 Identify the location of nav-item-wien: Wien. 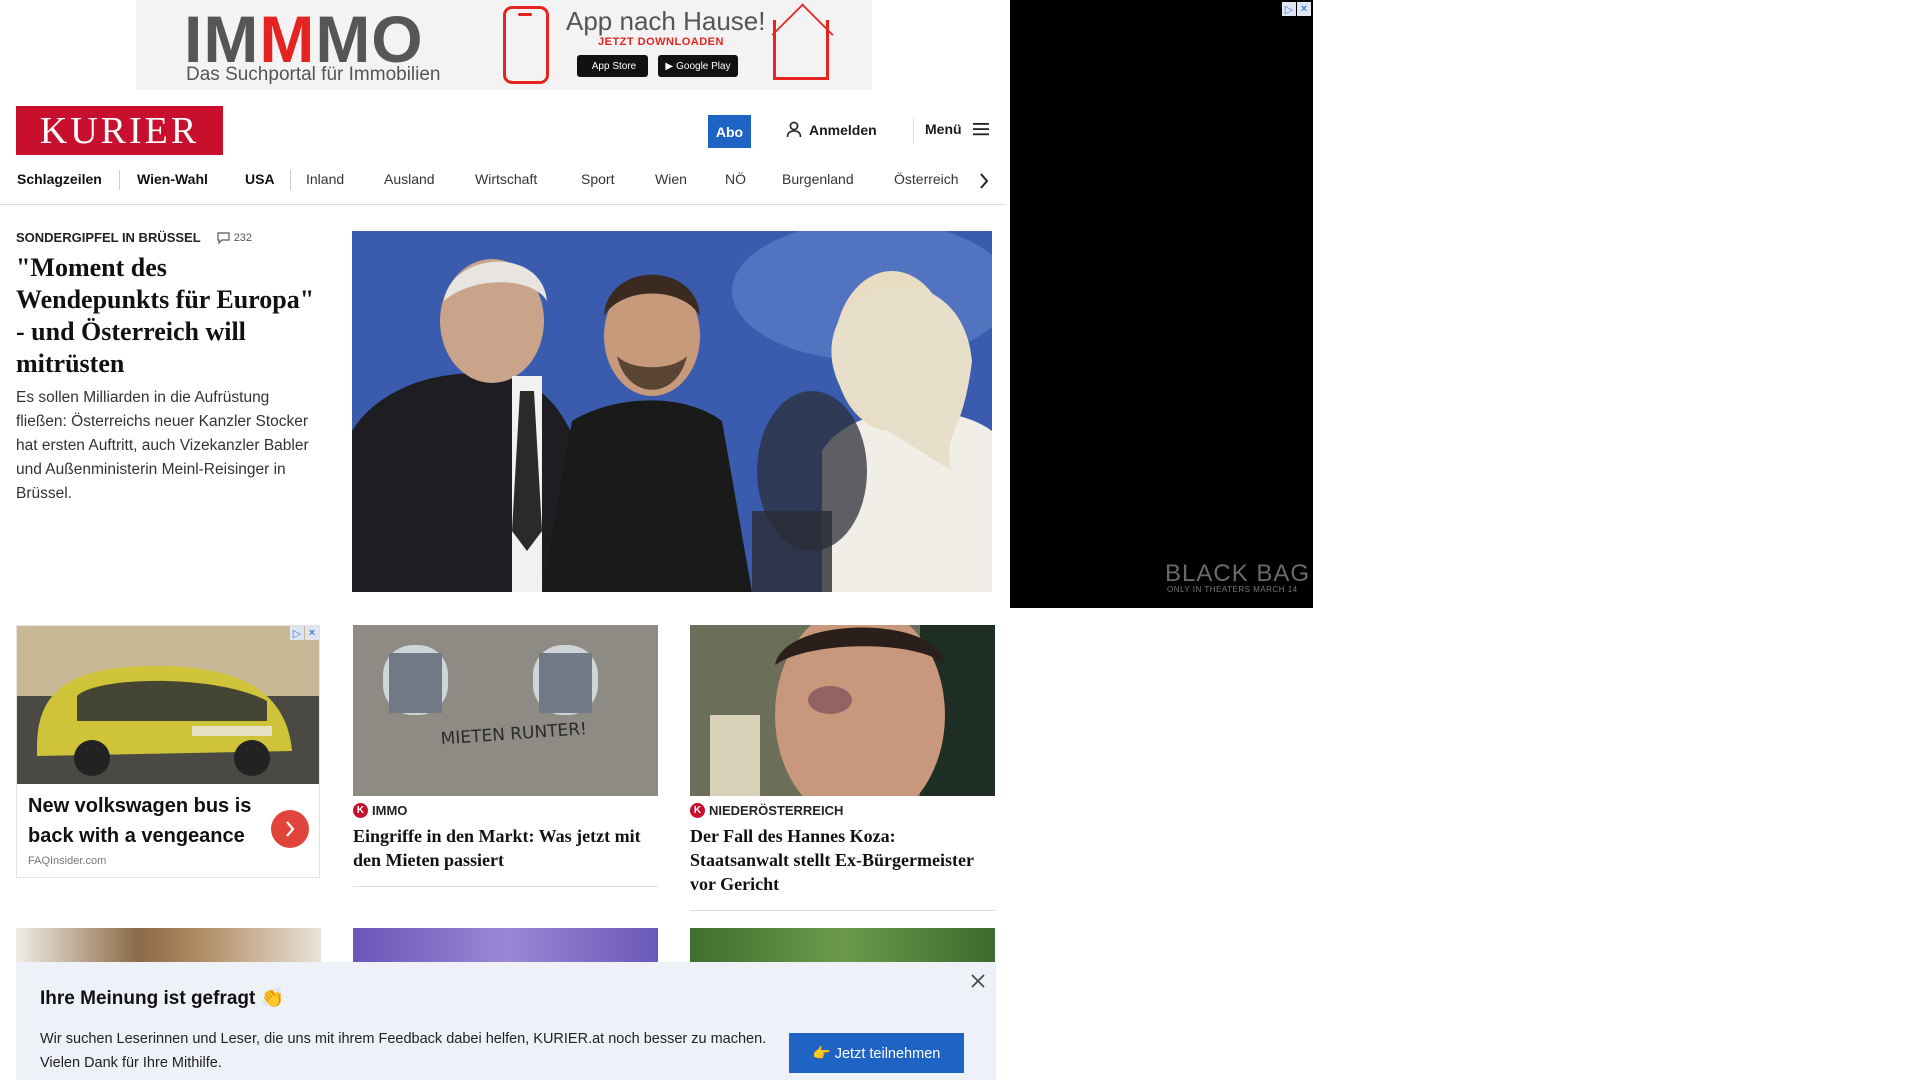
(671, 179).